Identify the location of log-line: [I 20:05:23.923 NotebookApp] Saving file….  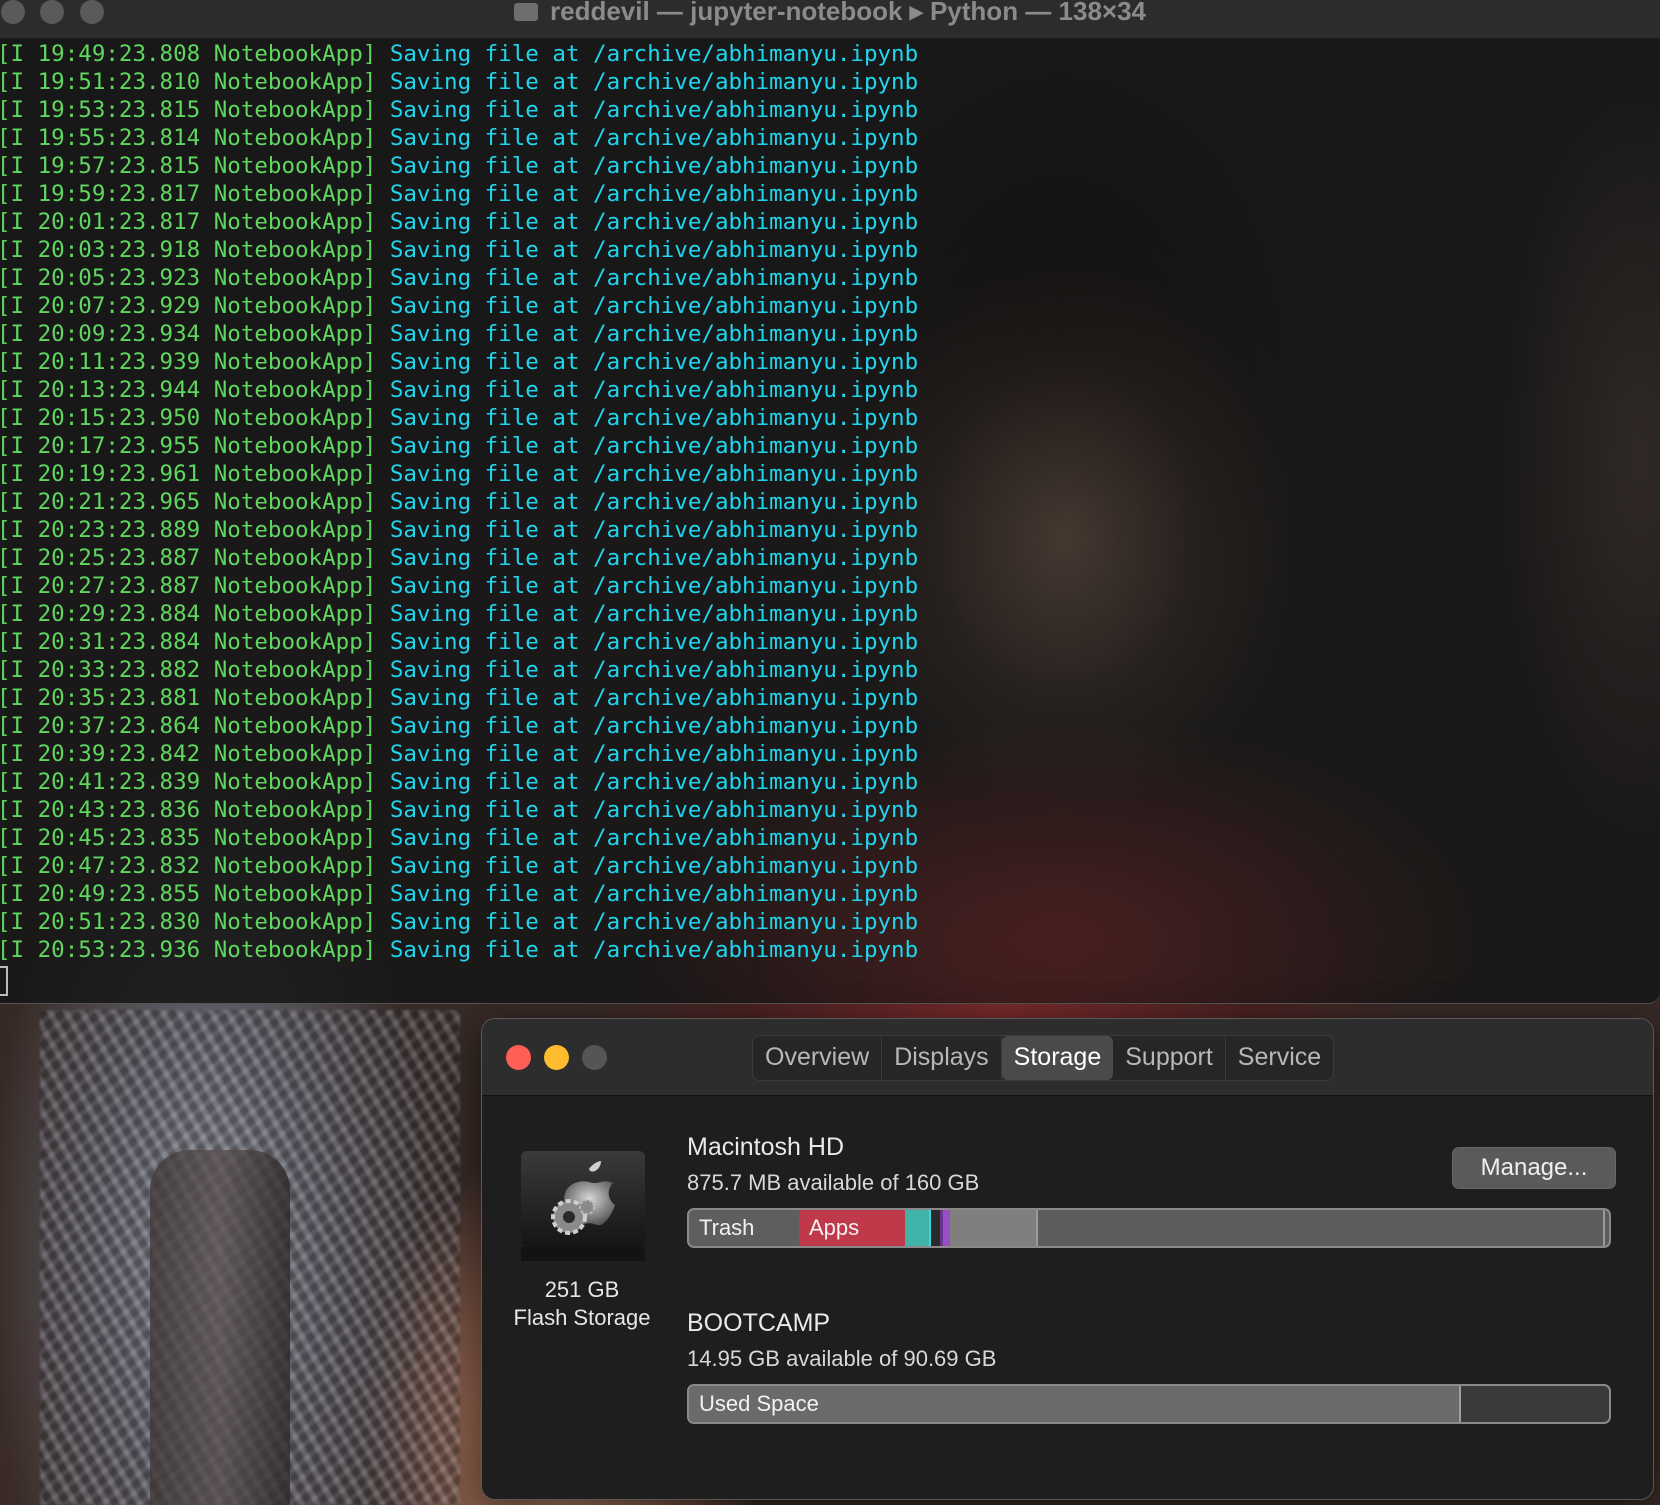
(459, 278).